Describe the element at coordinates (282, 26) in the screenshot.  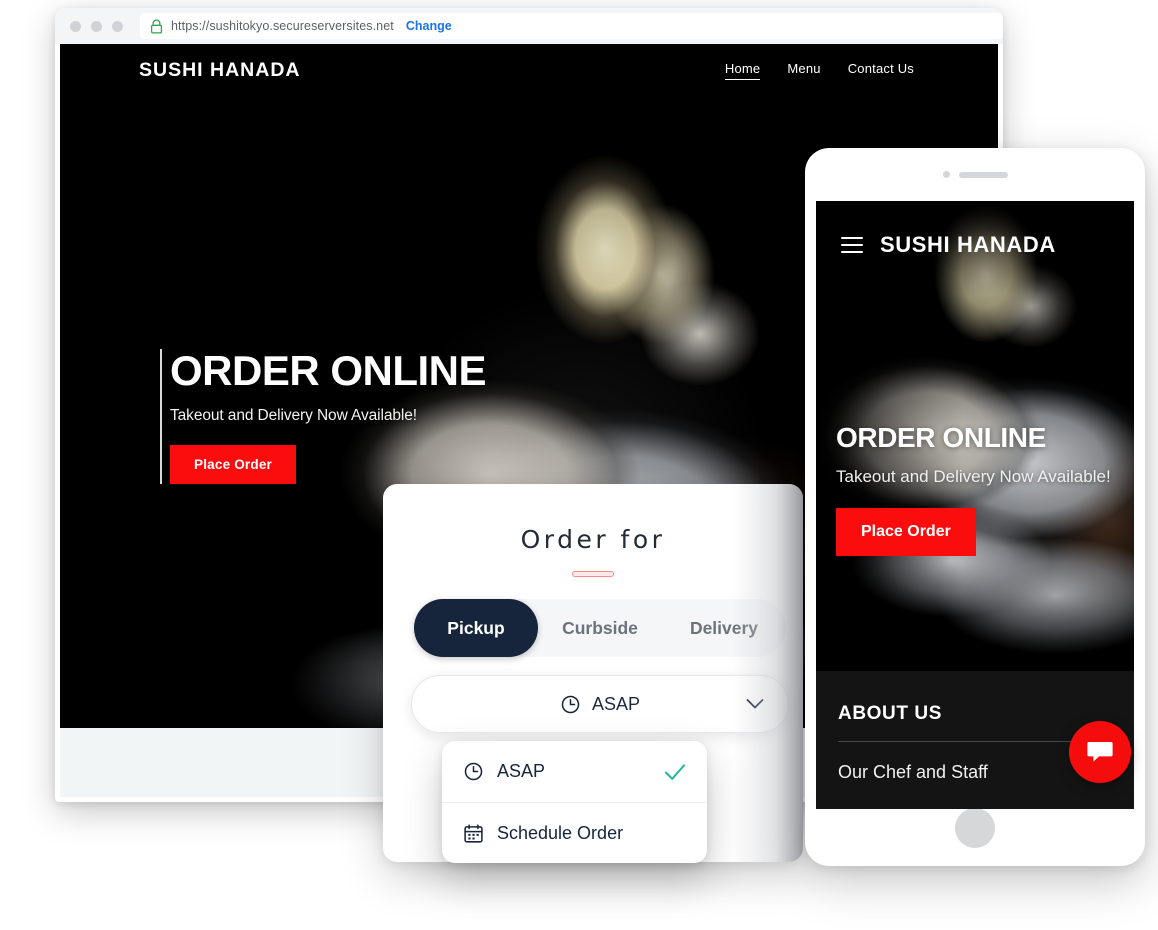
I see `url-text: https://sushitokyo.secureserversites.net` at that location.